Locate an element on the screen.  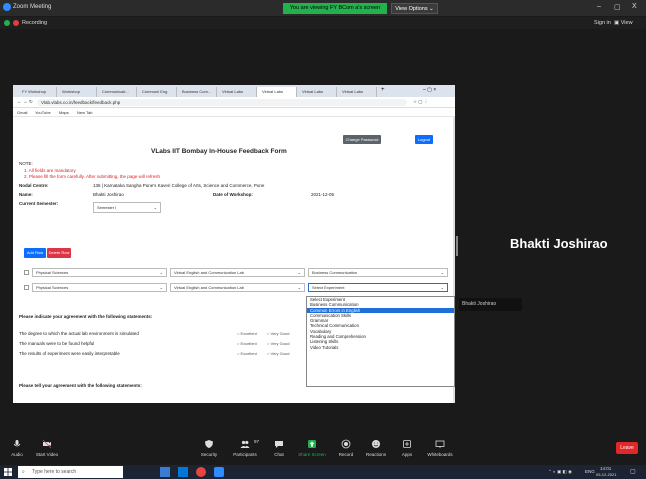
reload-icon: ↻ is located at coordinates (31, 102).